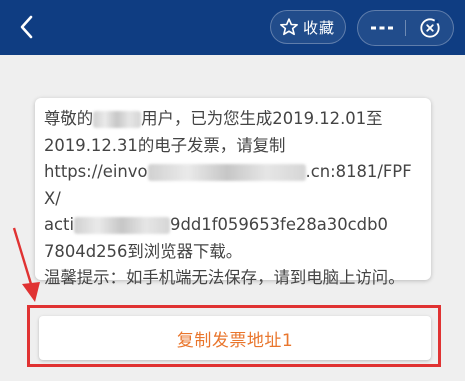  I want to click on more-dots-icon, so click(381, 28).